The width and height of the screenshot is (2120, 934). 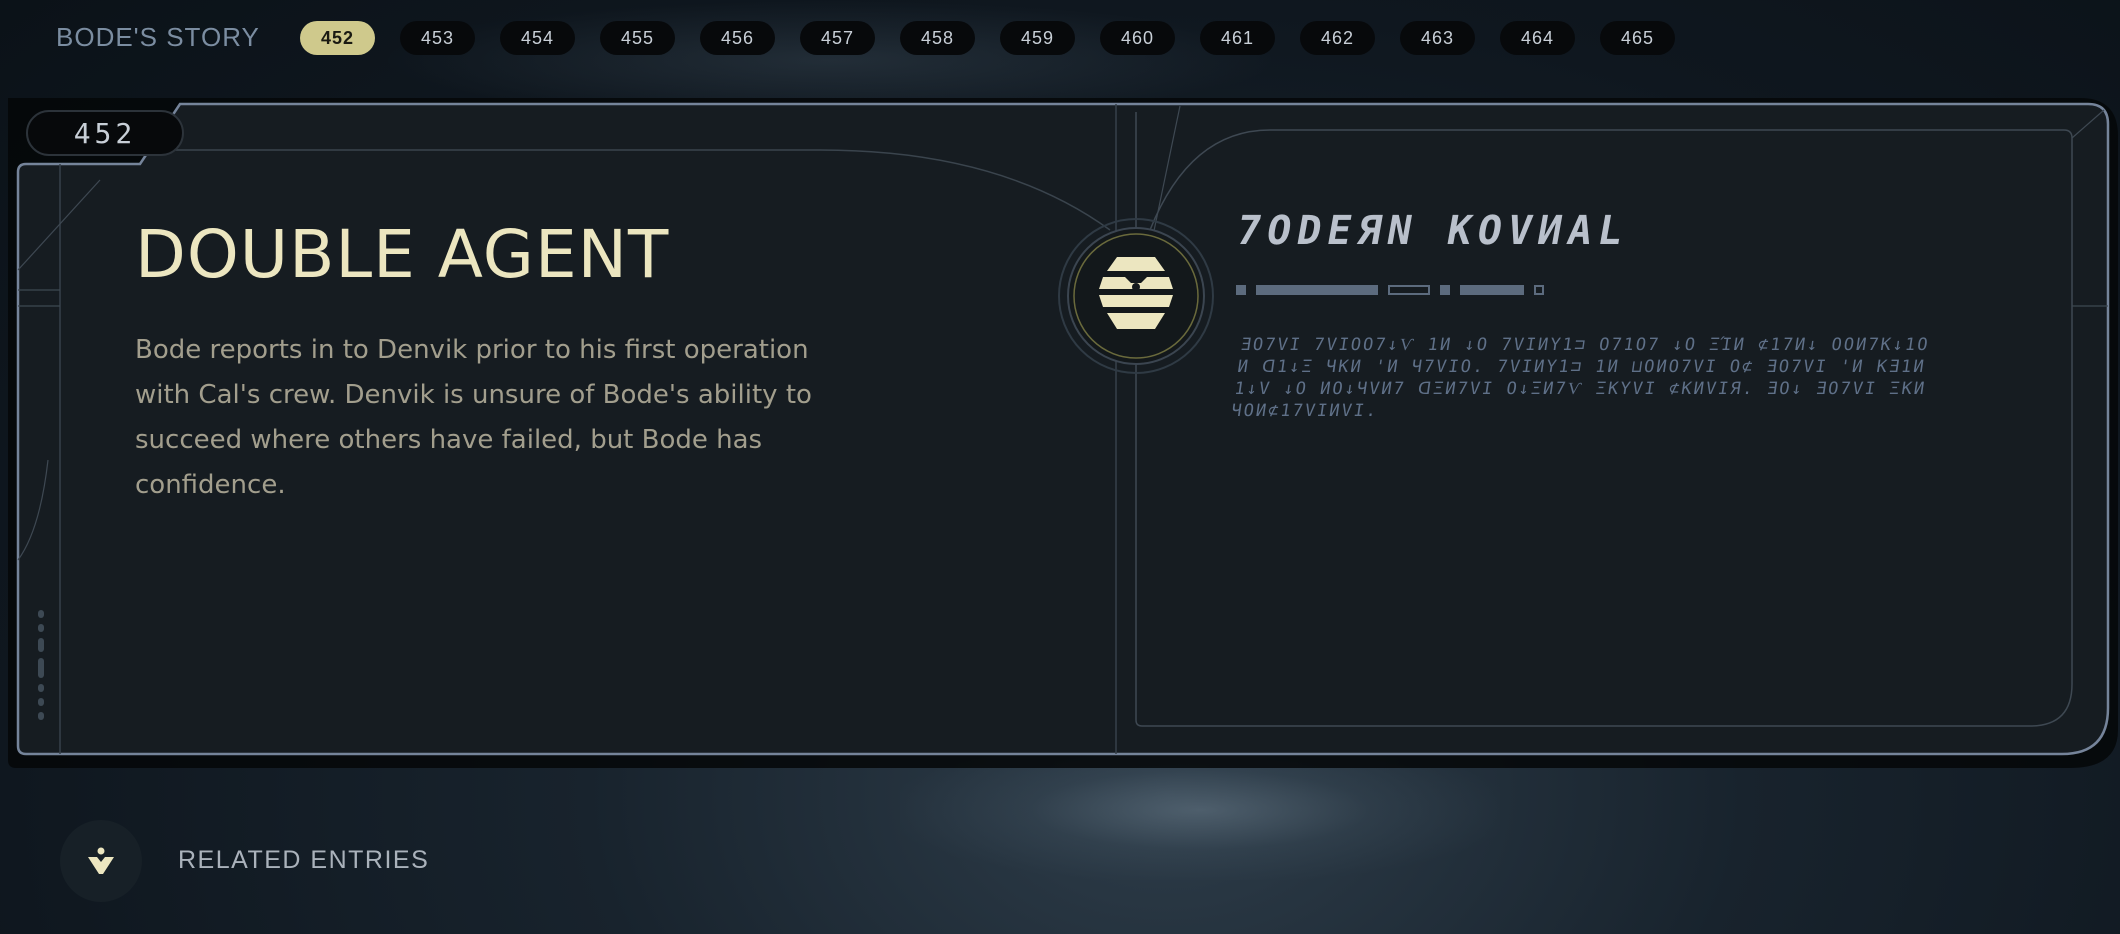 I want to click on bode-emblem-icon, so click(x=1136, y=296).